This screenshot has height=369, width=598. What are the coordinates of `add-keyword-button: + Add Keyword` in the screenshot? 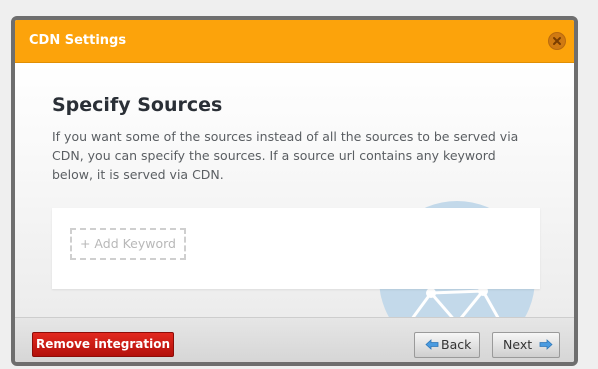 It's located at (128, 244).